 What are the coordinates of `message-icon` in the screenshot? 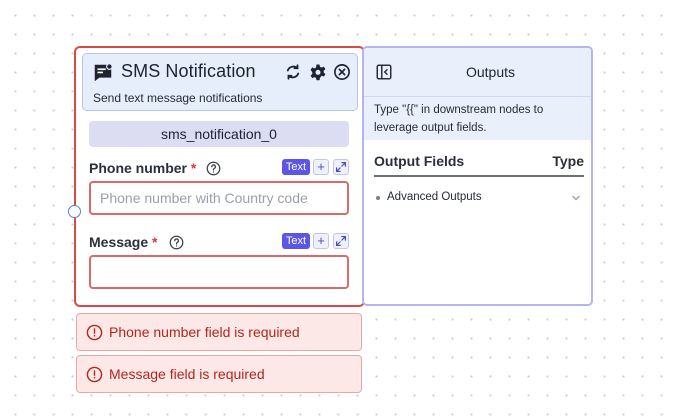 It's located at (103, 72).